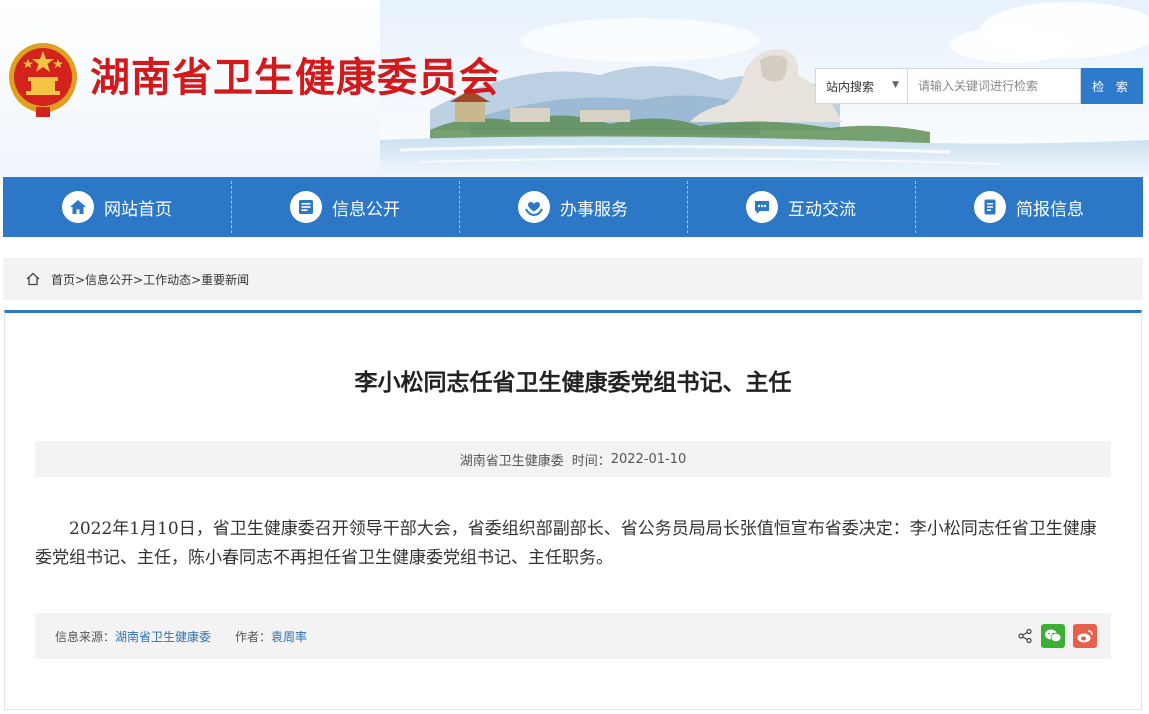 The height and width of the screenshot is (714, 1149). I want to click on share-bar, so click(1053, 636).